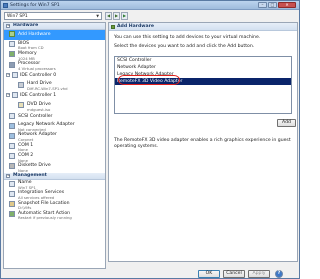 The width and height of the screenshot is (320, 279). What do you see at coordinates (150, 5) in the screenshot?
I see `title-bar: Settings for Win7 SP1 – □ ✕` at bounding box center [150, 5].